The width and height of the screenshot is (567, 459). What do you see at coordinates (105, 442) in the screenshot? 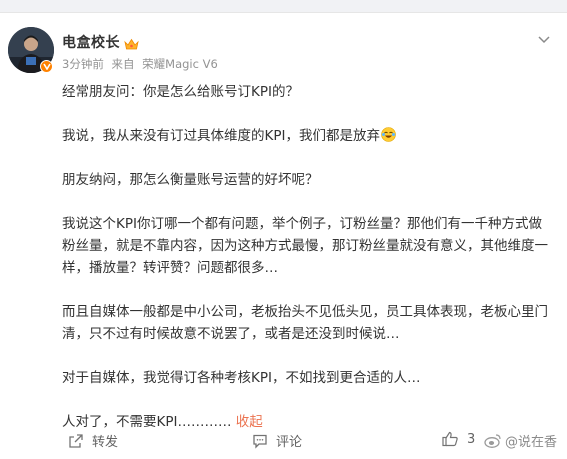
I see `repost-label: 转发` at bounding box center [105, 442].